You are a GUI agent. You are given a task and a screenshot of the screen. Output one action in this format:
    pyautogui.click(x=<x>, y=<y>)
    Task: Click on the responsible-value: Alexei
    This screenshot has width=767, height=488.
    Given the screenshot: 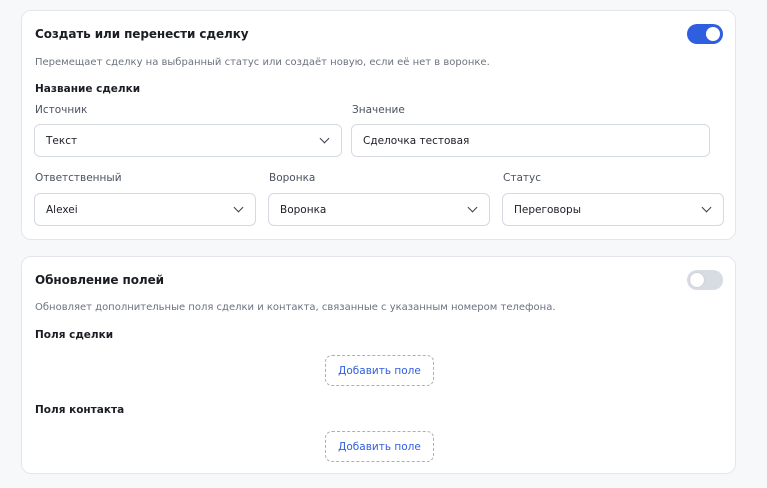 What is the action you would take?
    pyautogui.click(x=62, y=209)
    